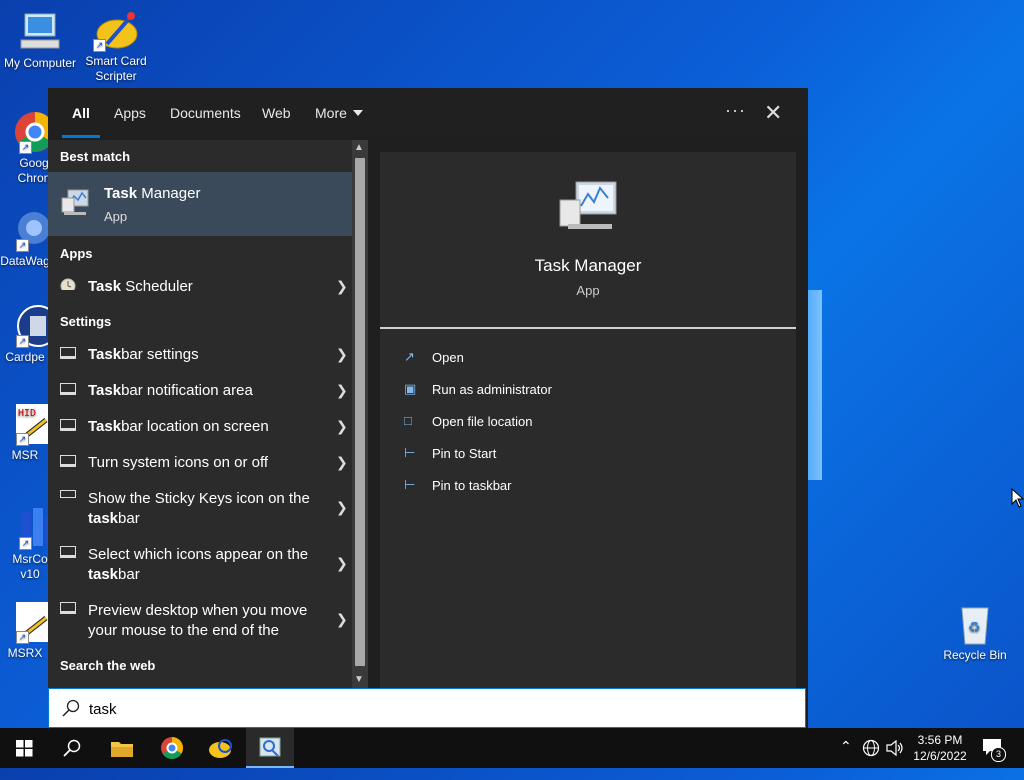 The height and width of the screenshot is (780, 1024). I want to click on taskbar-file-explorer, so click(122, 748).